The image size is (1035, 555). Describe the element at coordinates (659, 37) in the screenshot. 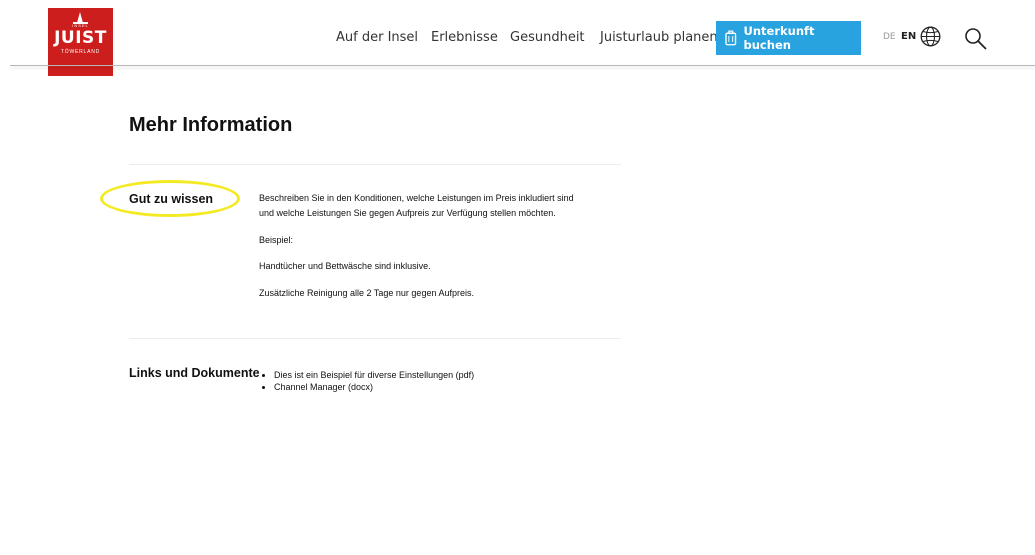

I see `nav-item-juisturlaub-planen: Juisturlaub planen` at that location.